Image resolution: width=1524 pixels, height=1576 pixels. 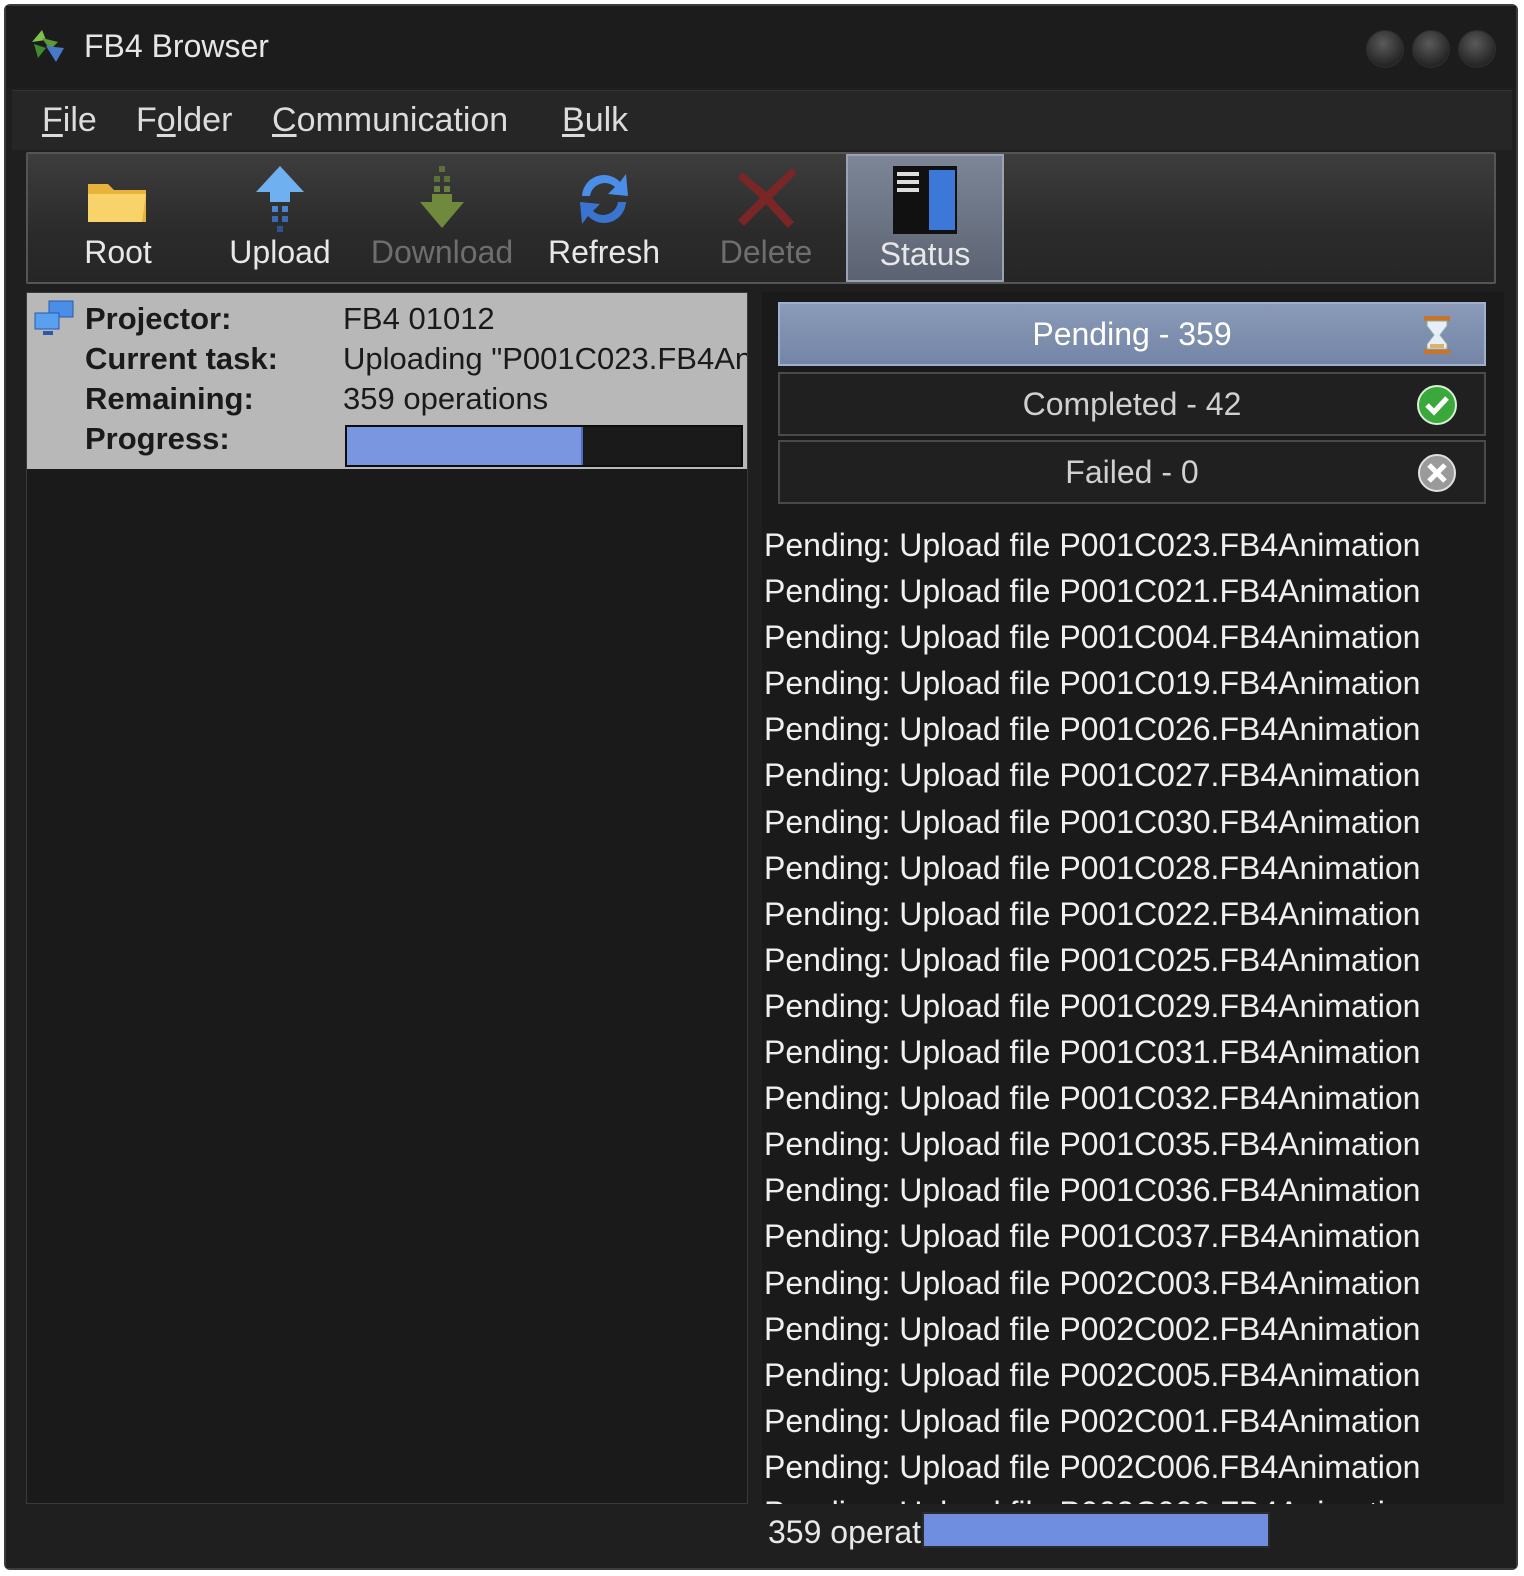 I want to click on upload-button: Upload, so click(x=280, y=218).